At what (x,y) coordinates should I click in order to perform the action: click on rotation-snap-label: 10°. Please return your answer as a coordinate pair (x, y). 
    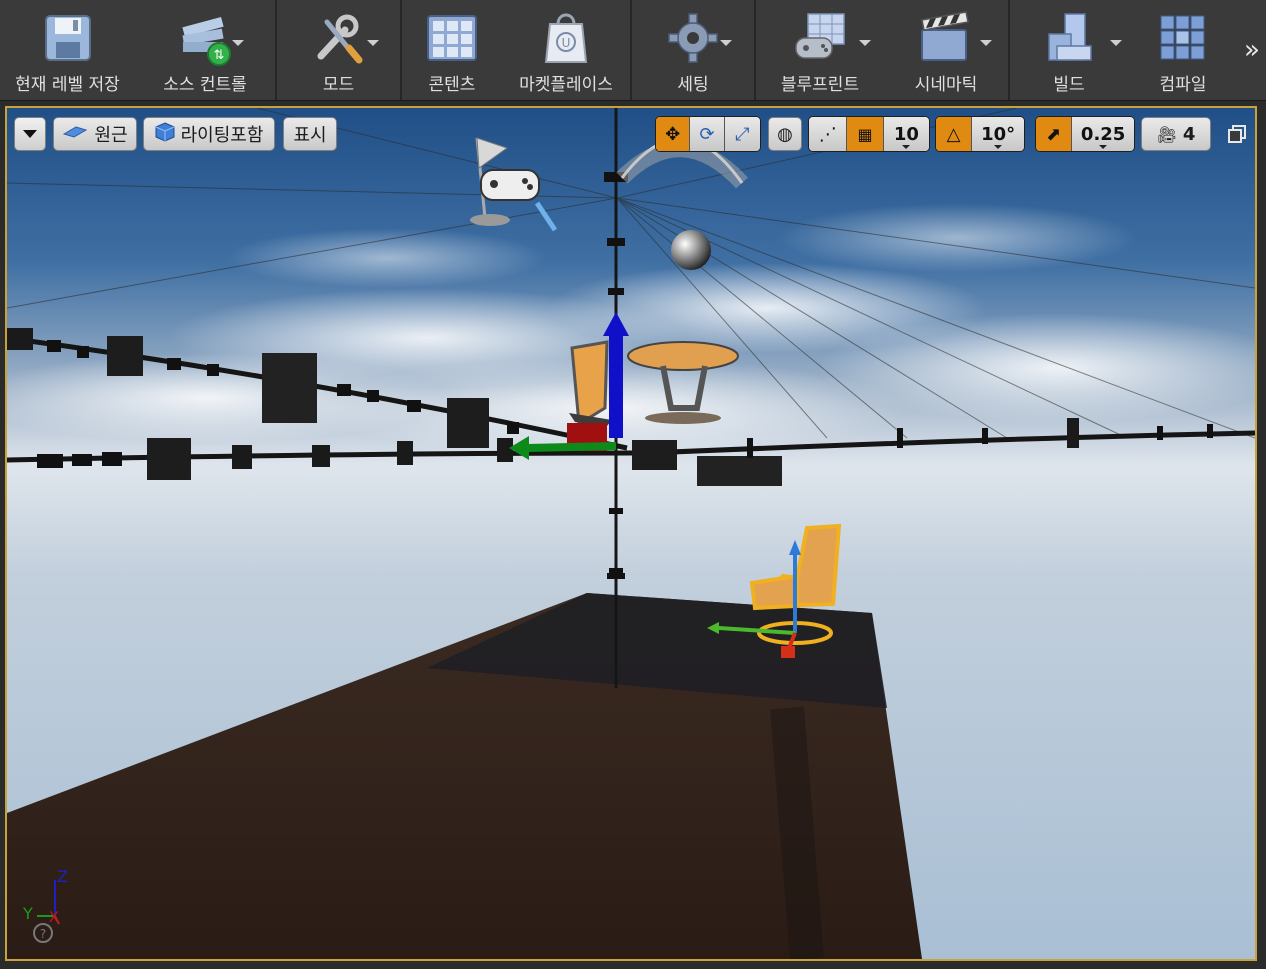
    Looking at the image, I should click on (998, 134).